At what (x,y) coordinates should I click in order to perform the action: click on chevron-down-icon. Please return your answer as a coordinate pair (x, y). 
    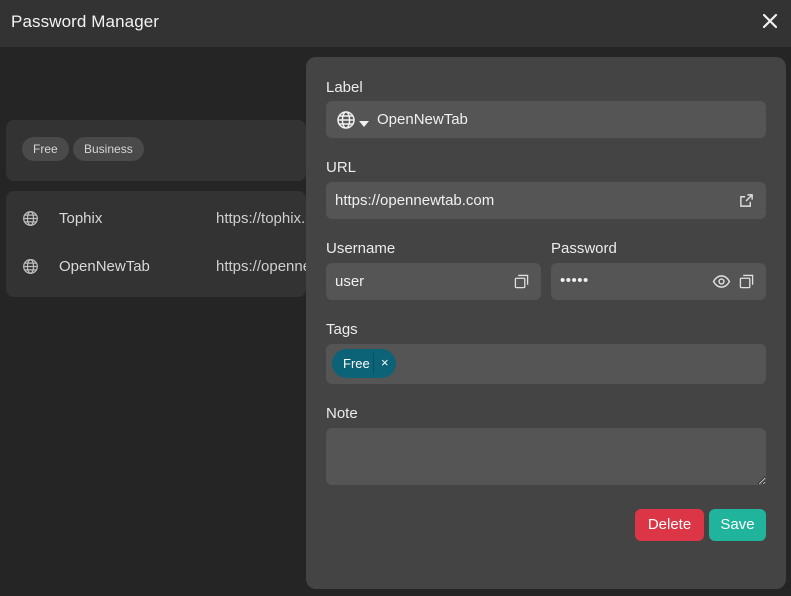
    Looking at the image, I should click on (364, 121).